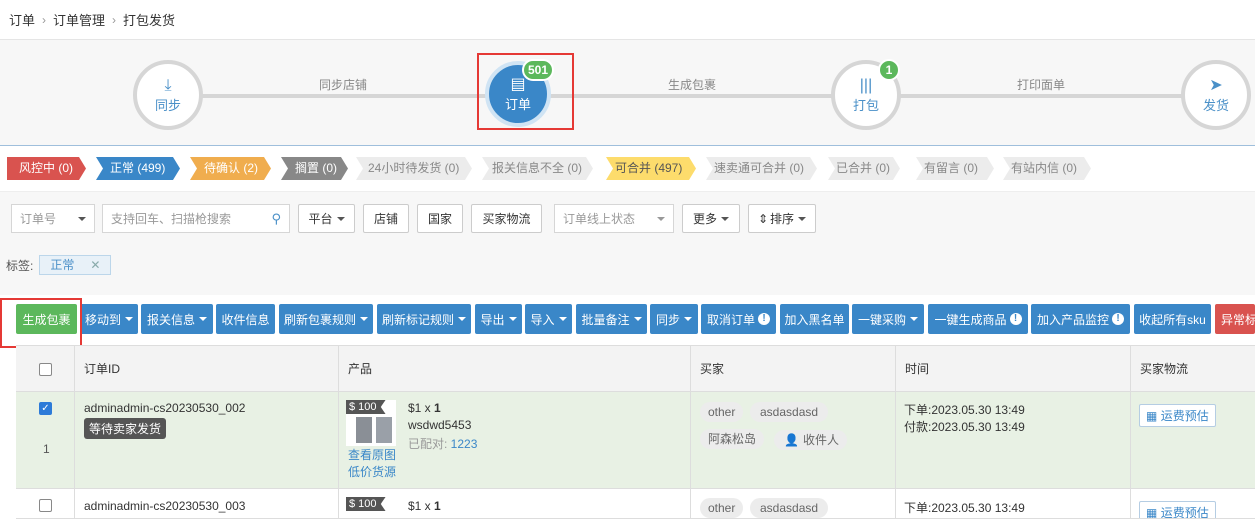 The image size is (1255, 519). Describe the element at coordinates (548, 319) in the screenshot. I see `import-button: 导入` at that location.